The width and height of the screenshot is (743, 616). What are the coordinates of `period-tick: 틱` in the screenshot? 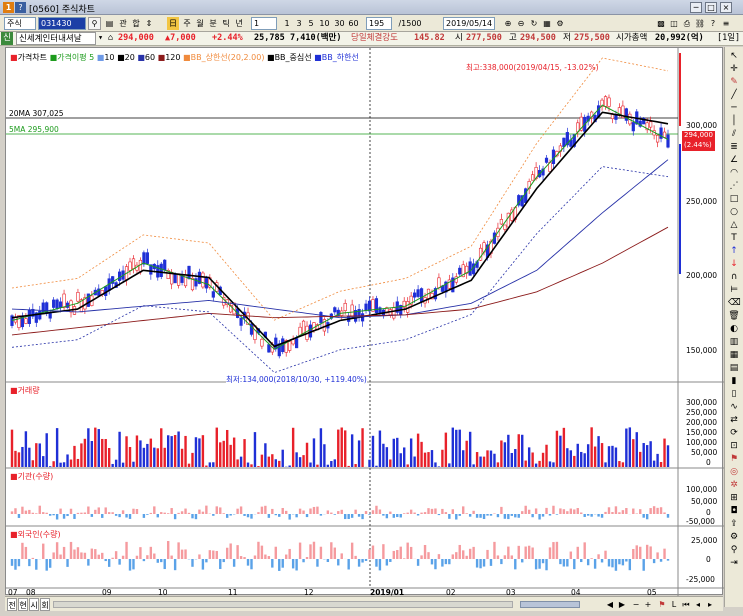 It's located at (226, 23).